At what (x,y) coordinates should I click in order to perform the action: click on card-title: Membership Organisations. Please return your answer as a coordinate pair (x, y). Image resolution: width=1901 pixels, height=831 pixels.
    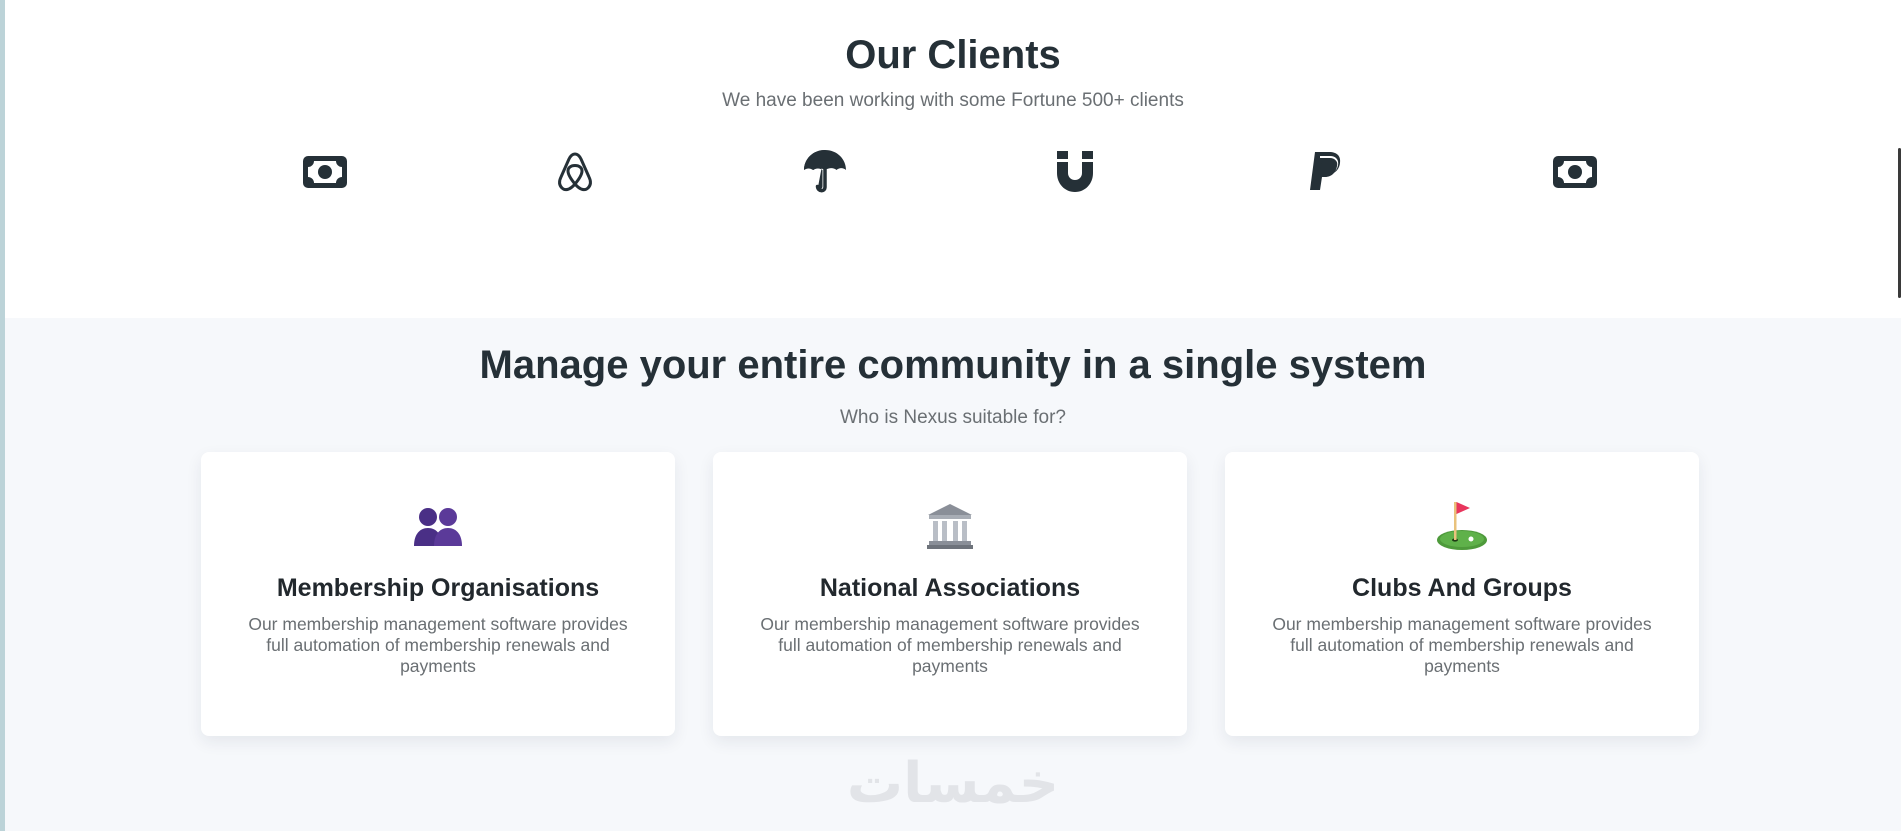
    Looking at the image, I should click on (438, 588).